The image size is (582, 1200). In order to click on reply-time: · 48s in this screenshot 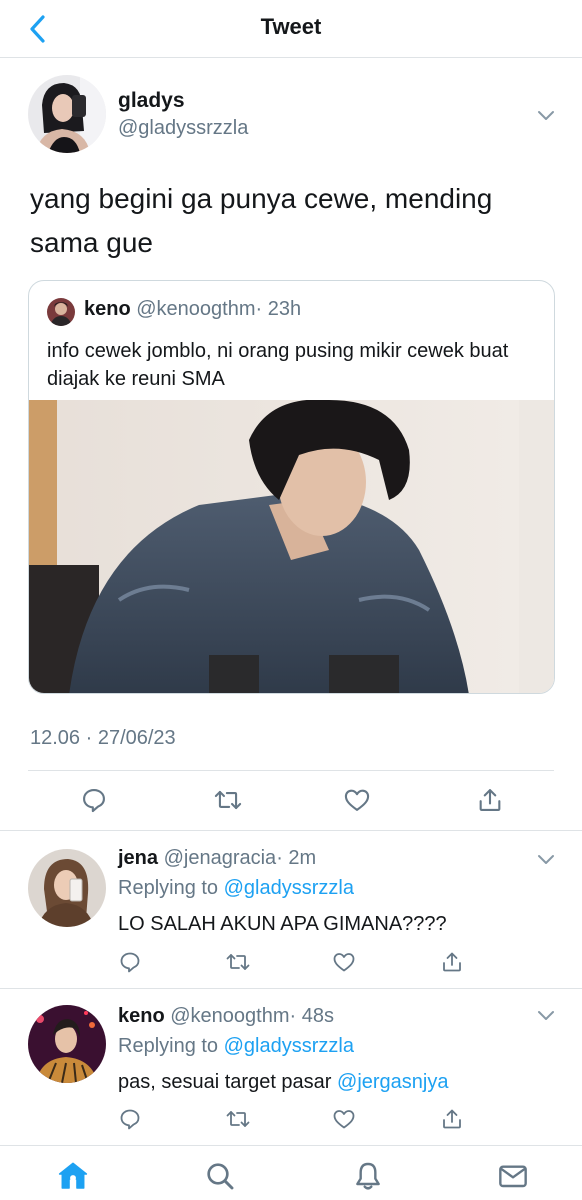, I will do `click(311, 1016)`.